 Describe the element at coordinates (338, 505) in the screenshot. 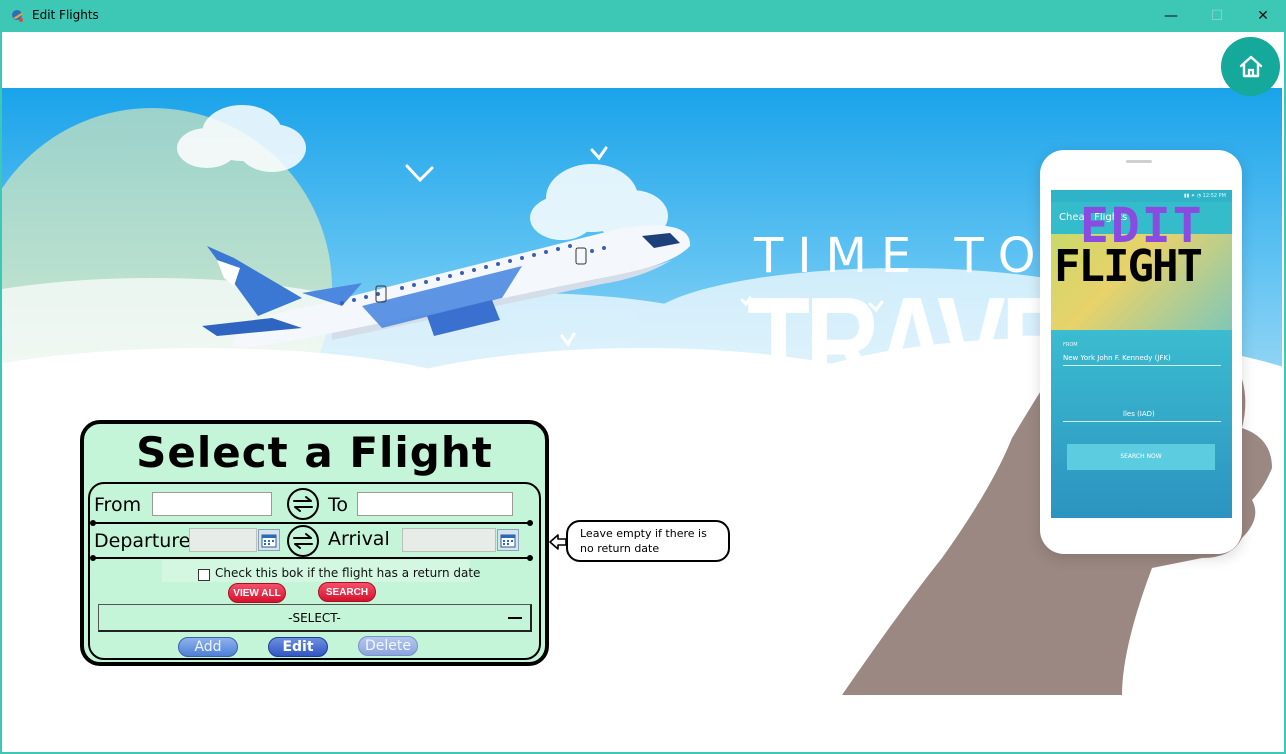

I see `to-label: To` at that location.